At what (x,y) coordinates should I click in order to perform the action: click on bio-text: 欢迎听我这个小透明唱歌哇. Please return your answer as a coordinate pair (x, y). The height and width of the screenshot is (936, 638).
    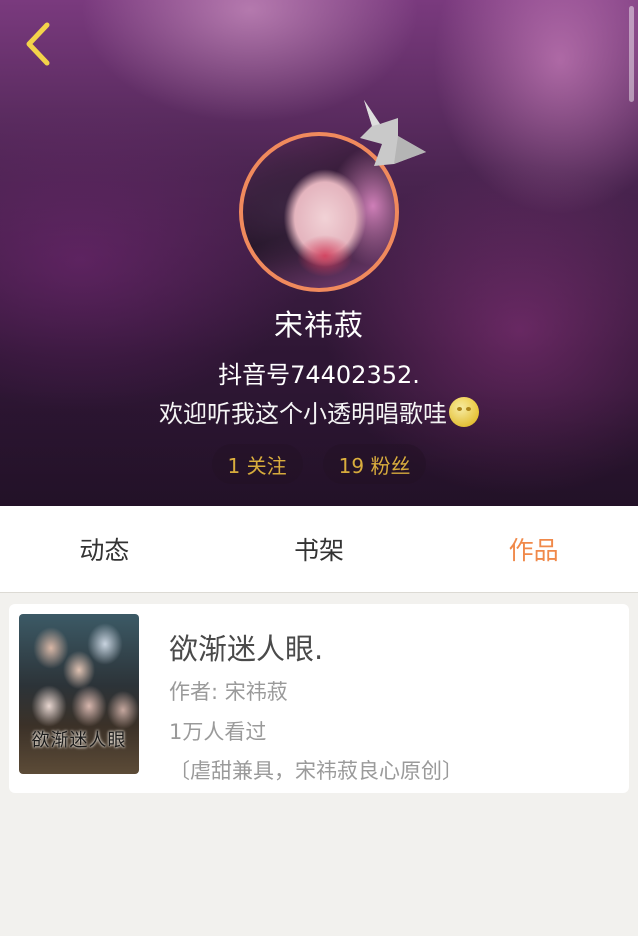
    Looking at the image, I should click on (303, 414).